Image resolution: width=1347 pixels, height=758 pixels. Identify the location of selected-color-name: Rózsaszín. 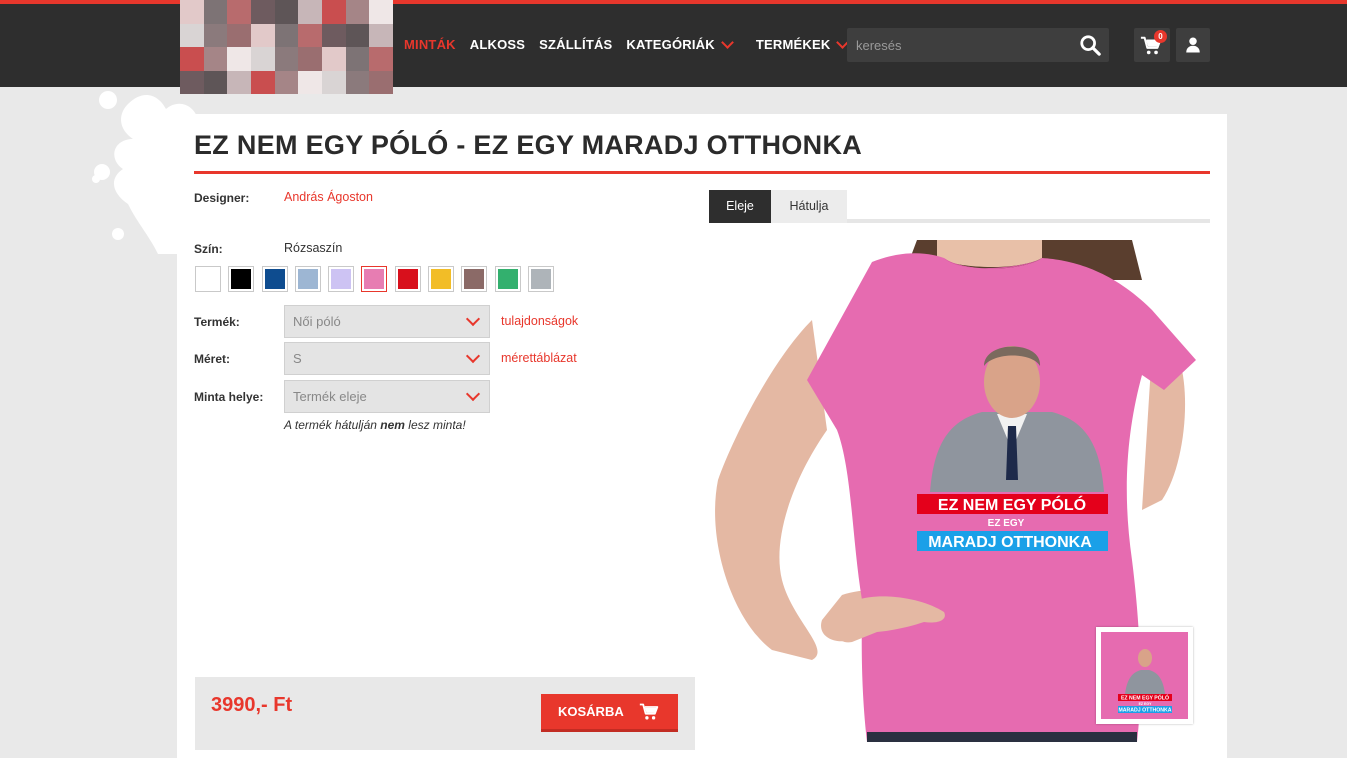
(313, 248).